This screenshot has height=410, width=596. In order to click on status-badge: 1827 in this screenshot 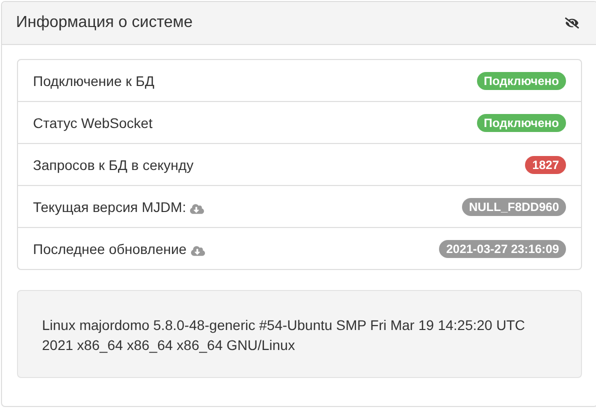, I will do `click(545, 165)`.